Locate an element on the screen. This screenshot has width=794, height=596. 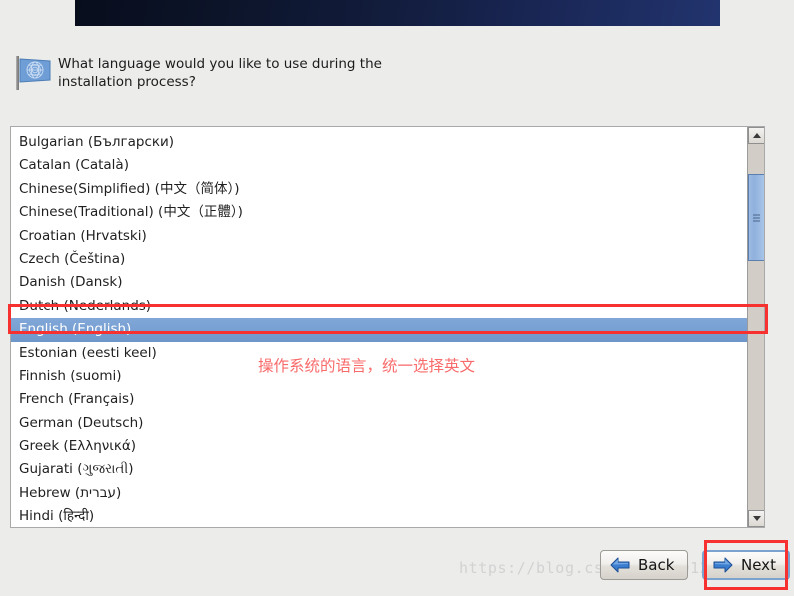
language-list-item: Czech (Čeština) is located at coordinates (379, 259).